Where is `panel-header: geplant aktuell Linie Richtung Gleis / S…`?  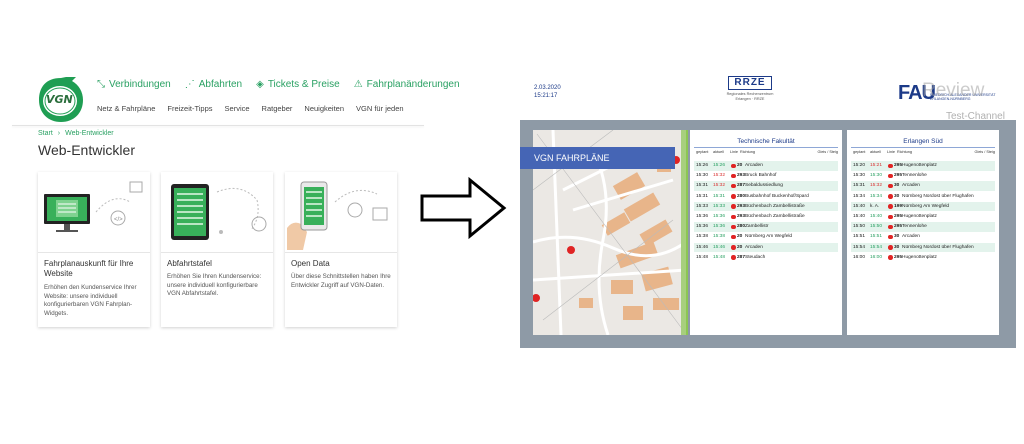
panel-header: geplant aktuell Linie Richtung Gleis / S… is located at coordinates (767, 152).